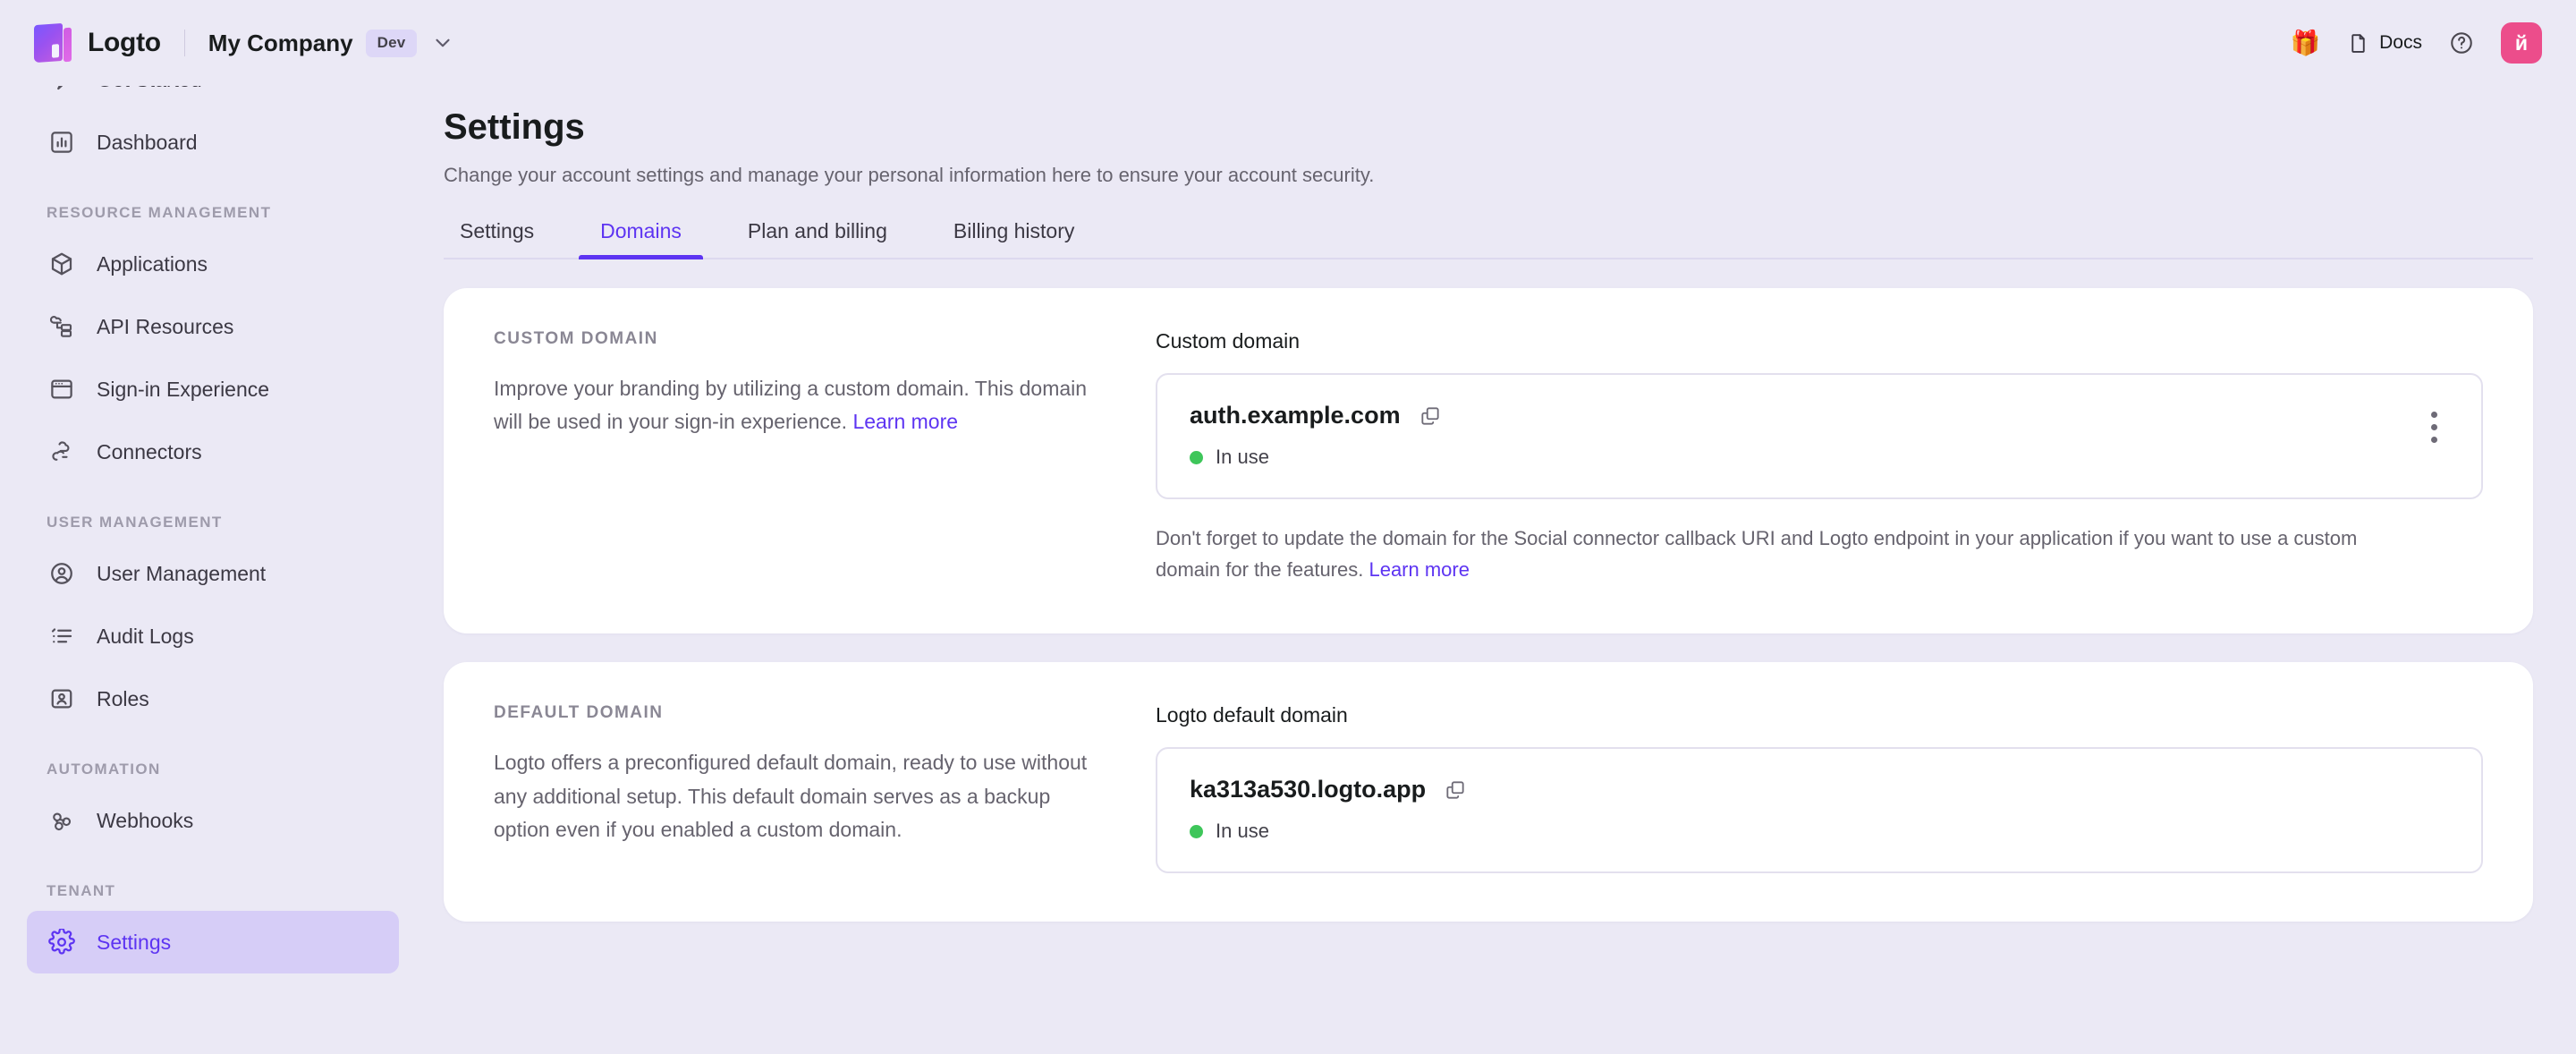  What do you see at coordinates (213, 942) in the screenshot?
I see `sidebar-item-settings: Settings` at bounding box center [213, 942].